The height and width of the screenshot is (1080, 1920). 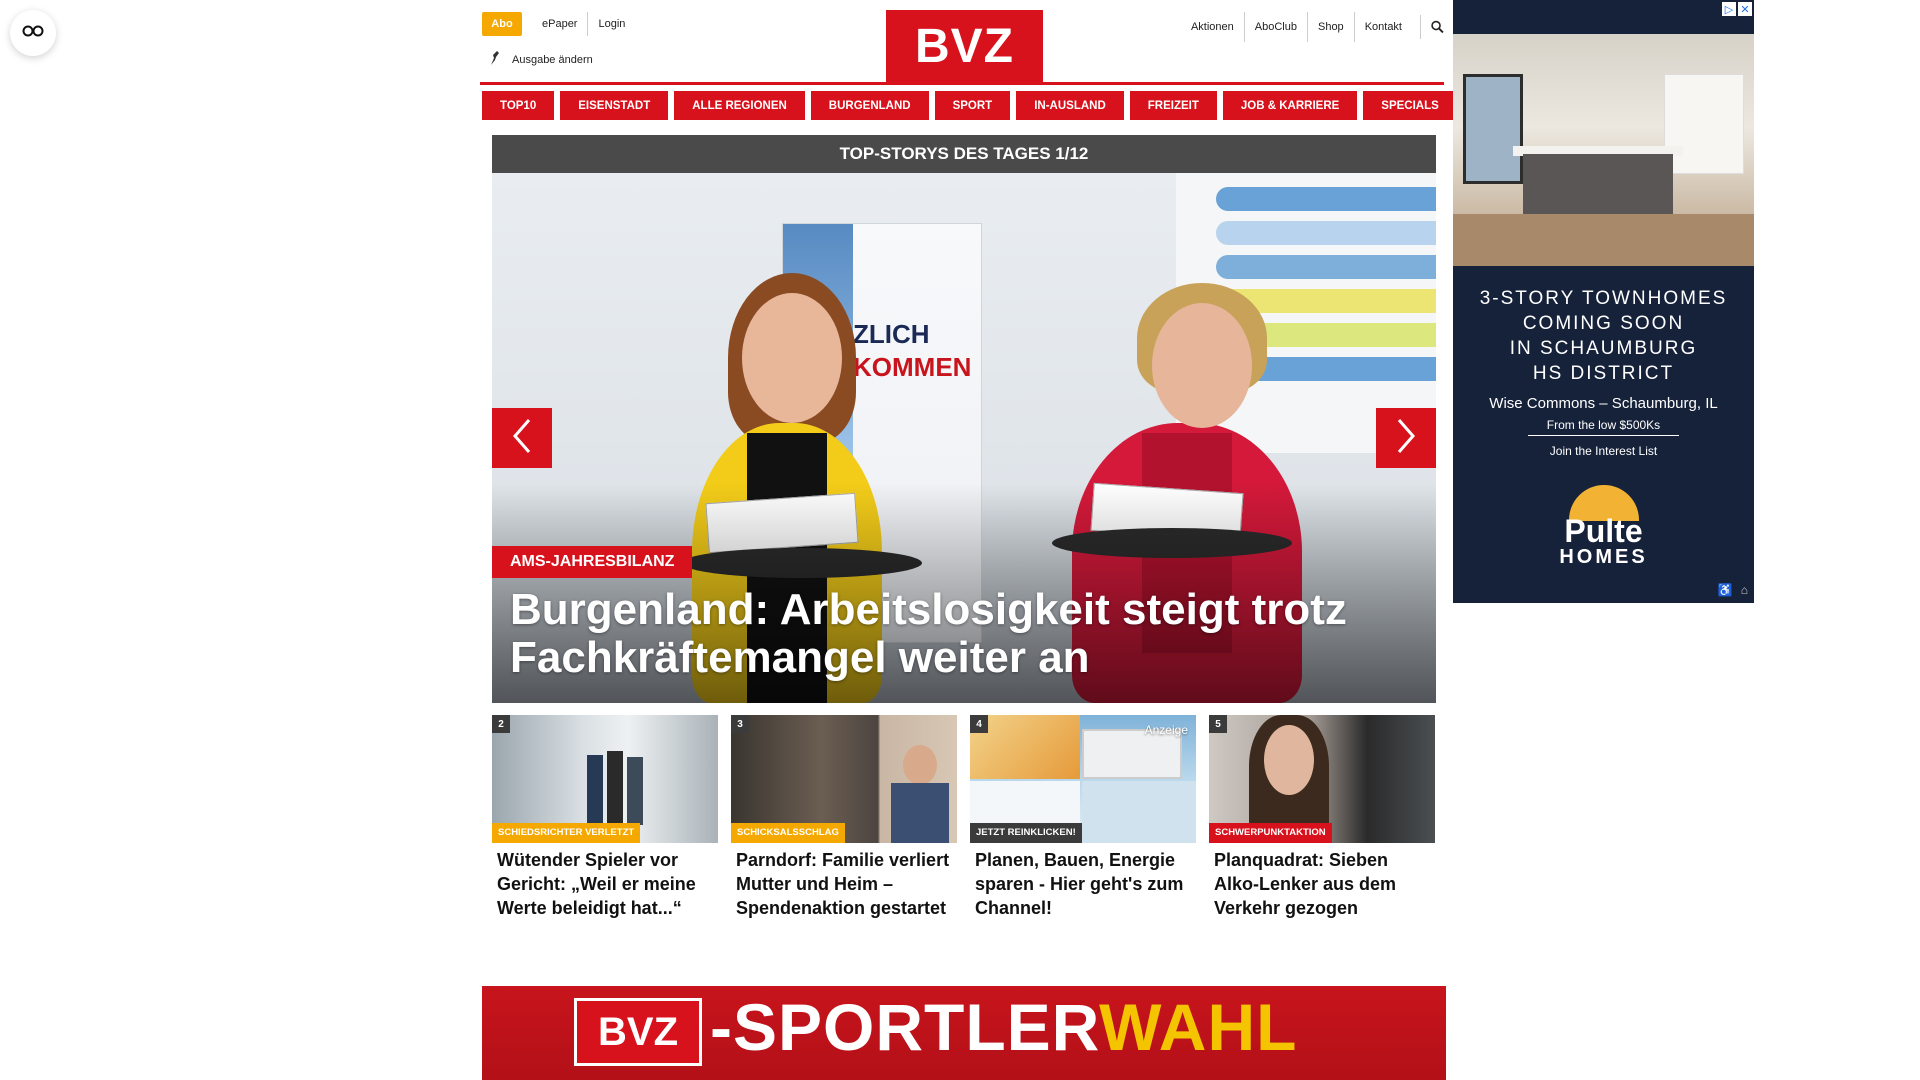 What do you see at coordinates (844, 779) in the screenshot?
I see `story-thumbnail: 3 SCHICKSALSSCHLAG` at bounding box center [844, 779].